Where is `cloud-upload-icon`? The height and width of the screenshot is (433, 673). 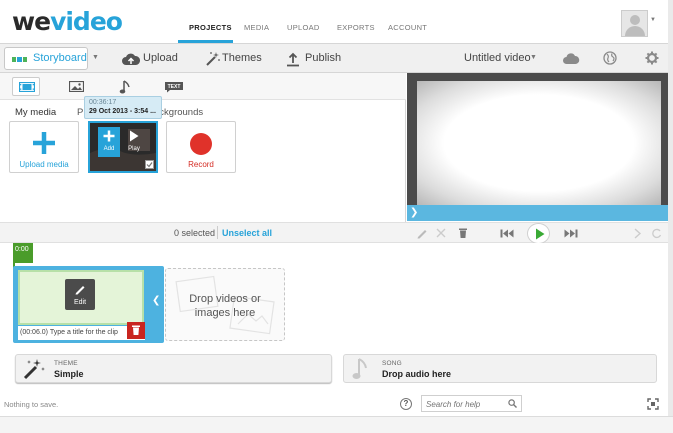 cloud-upload-icon is located at coordinates (131, 59).